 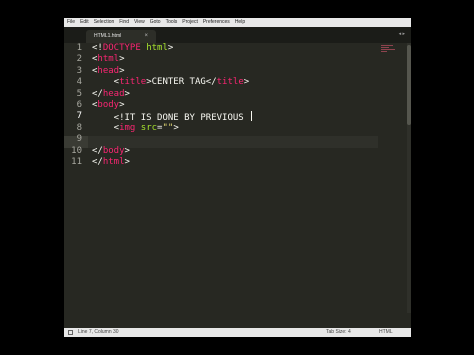 I want to click on line-number: 7, so click(x=79, y=116).